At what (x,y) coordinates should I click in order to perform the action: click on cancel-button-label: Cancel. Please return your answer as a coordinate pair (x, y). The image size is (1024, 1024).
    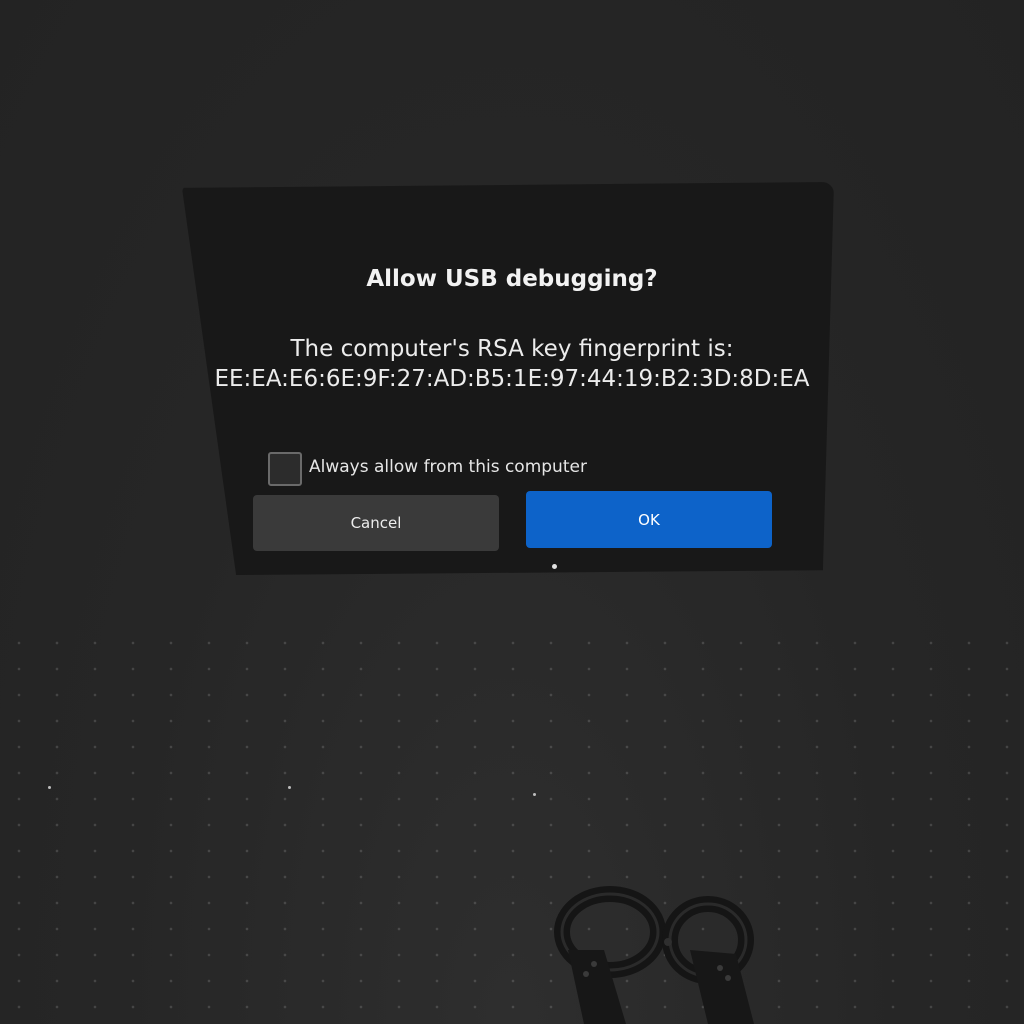
    Looking at the image, I should click on (376, 523).